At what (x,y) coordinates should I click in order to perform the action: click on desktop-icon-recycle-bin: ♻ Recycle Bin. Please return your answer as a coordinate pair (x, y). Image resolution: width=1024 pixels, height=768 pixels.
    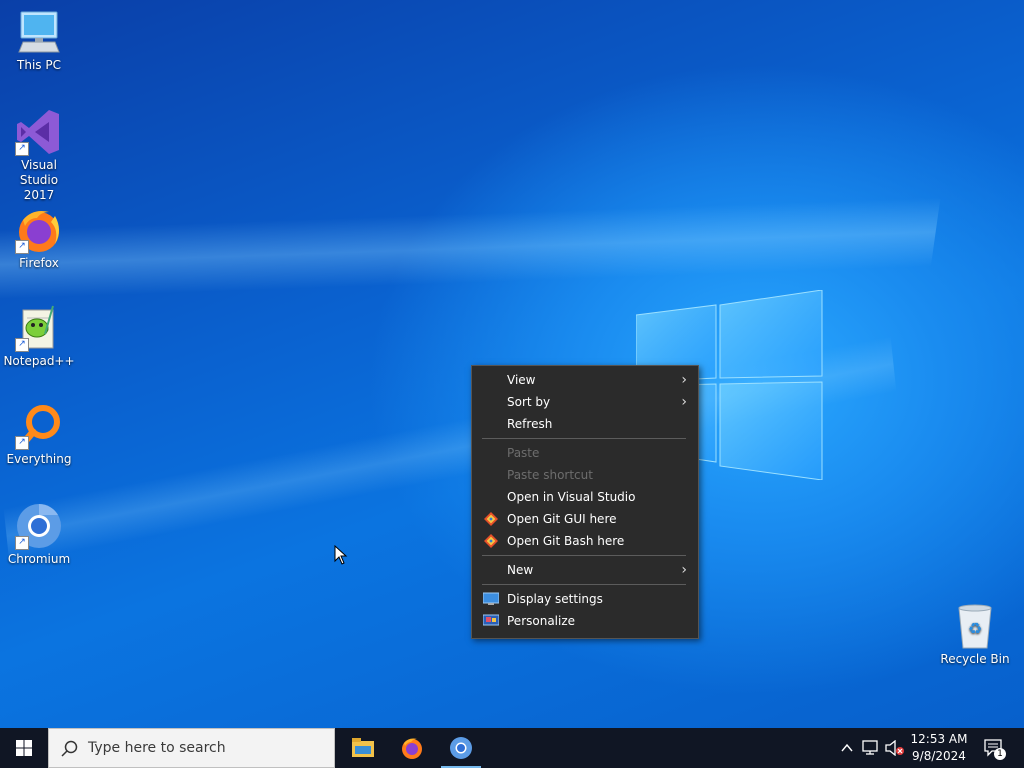
    Looking at the image, I should click on (975, 634).